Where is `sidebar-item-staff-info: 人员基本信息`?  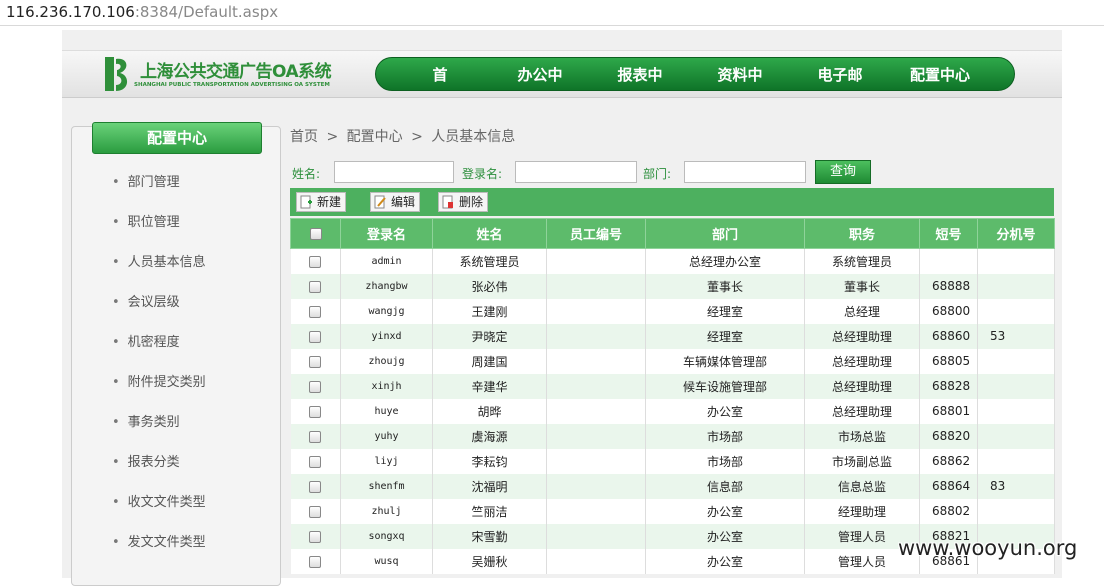
sidebar-item-staff-info: 人员基本信息 is located at coordinates (177, 273).